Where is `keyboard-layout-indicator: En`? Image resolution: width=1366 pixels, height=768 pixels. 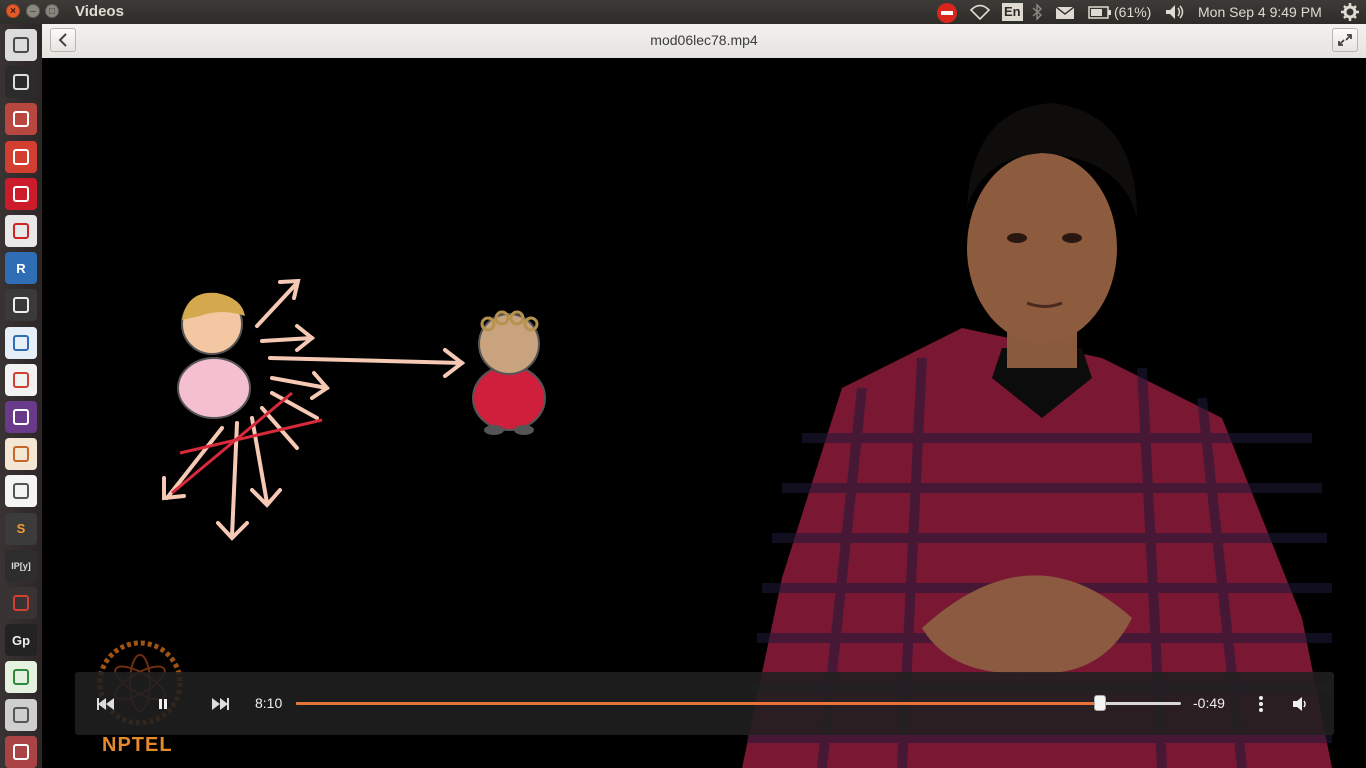
keyboard-layout-indicator: En is located at coordinates (1012, 12).